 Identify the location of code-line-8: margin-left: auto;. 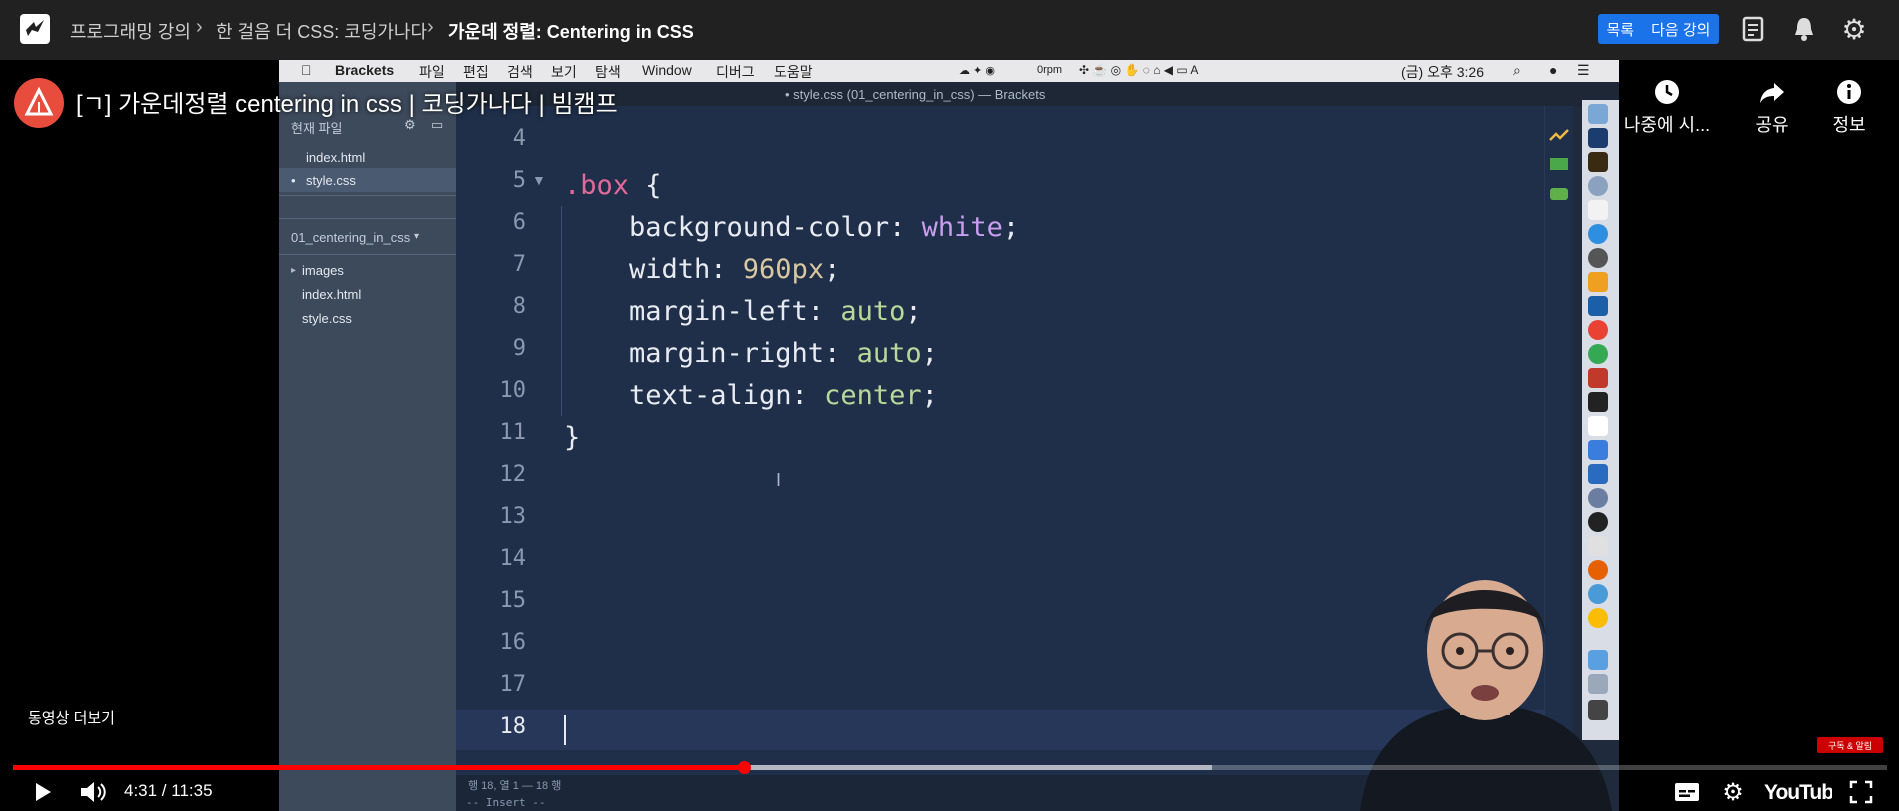
(775, 311).